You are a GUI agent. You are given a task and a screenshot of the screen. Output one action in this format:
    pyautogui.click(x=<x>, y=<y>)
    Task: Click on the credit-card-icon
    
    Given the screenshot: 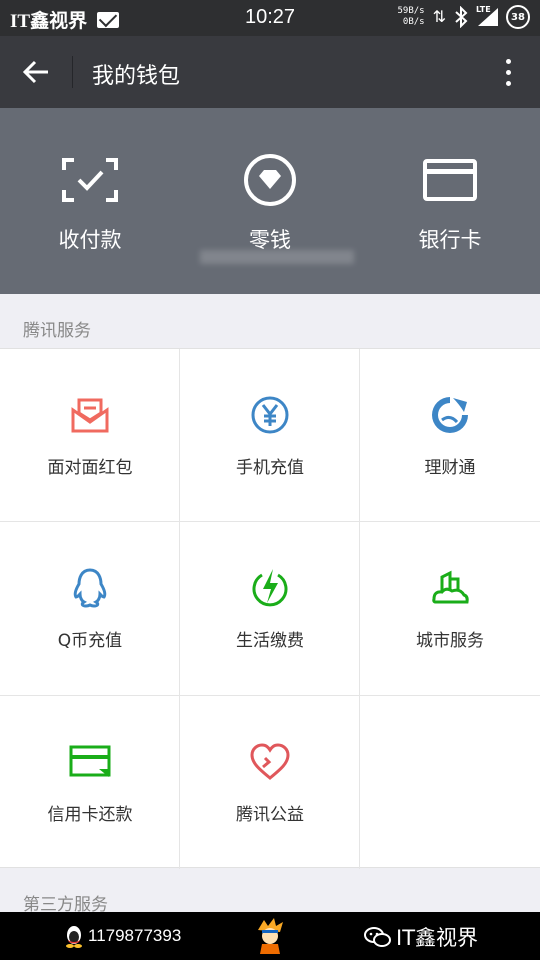 What is the action you would take?
    pyautogui.click(x=90, y=761)
    